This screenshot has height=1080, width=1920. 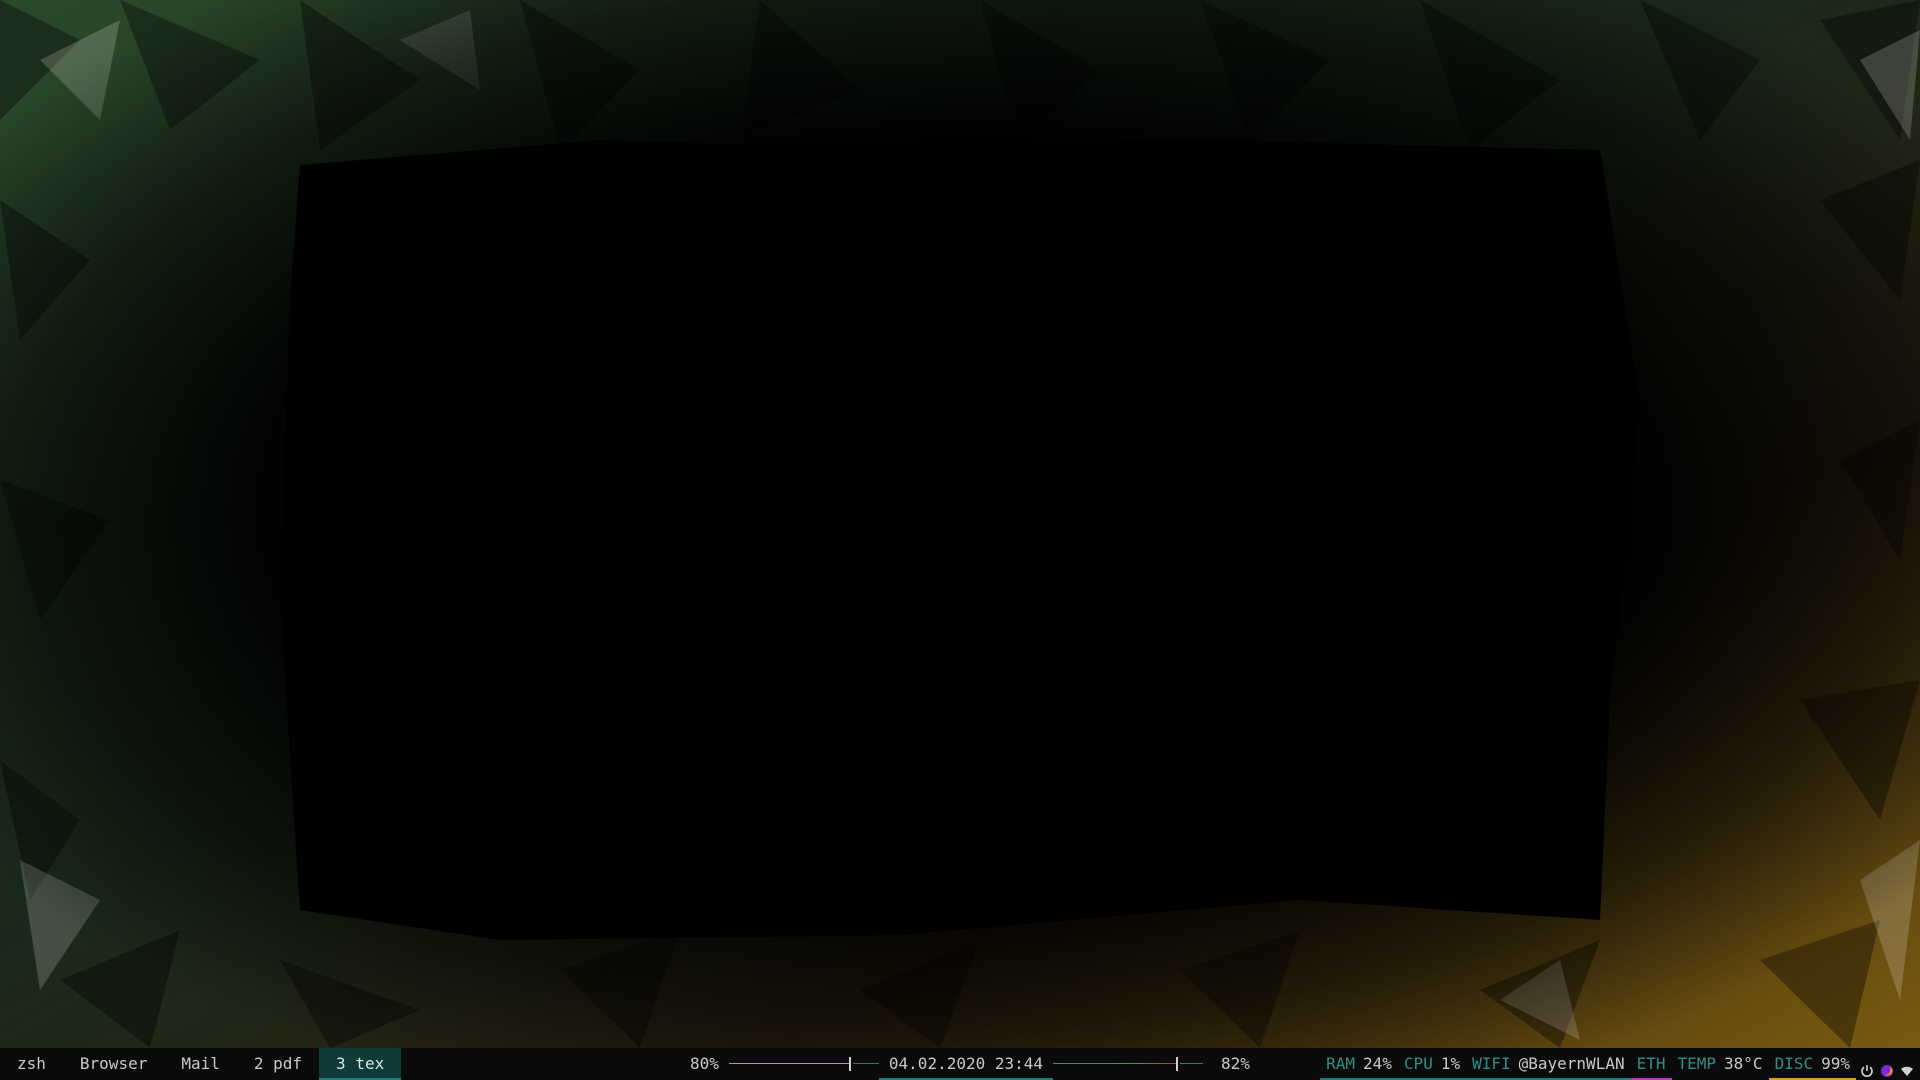 What do you see at coordinates (1720, 1064) in the screenshot?
I see `temp-module: TEMP 38°C` at bounding box center [1720, 1064].